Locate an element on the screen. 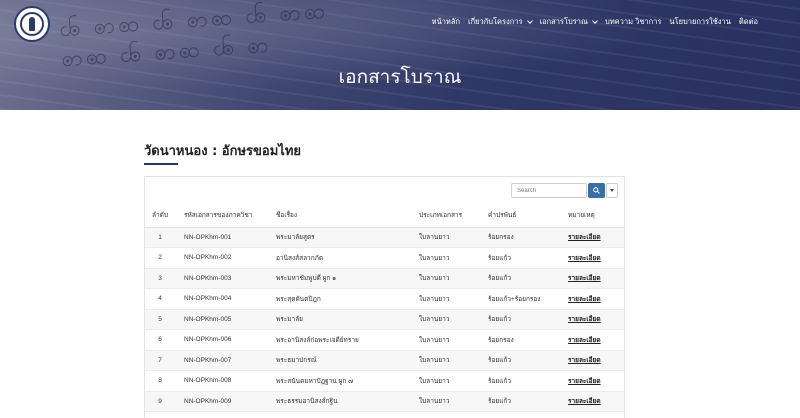  table-cell: NN-OPKhm-009 is located at coordinates (225, 401).